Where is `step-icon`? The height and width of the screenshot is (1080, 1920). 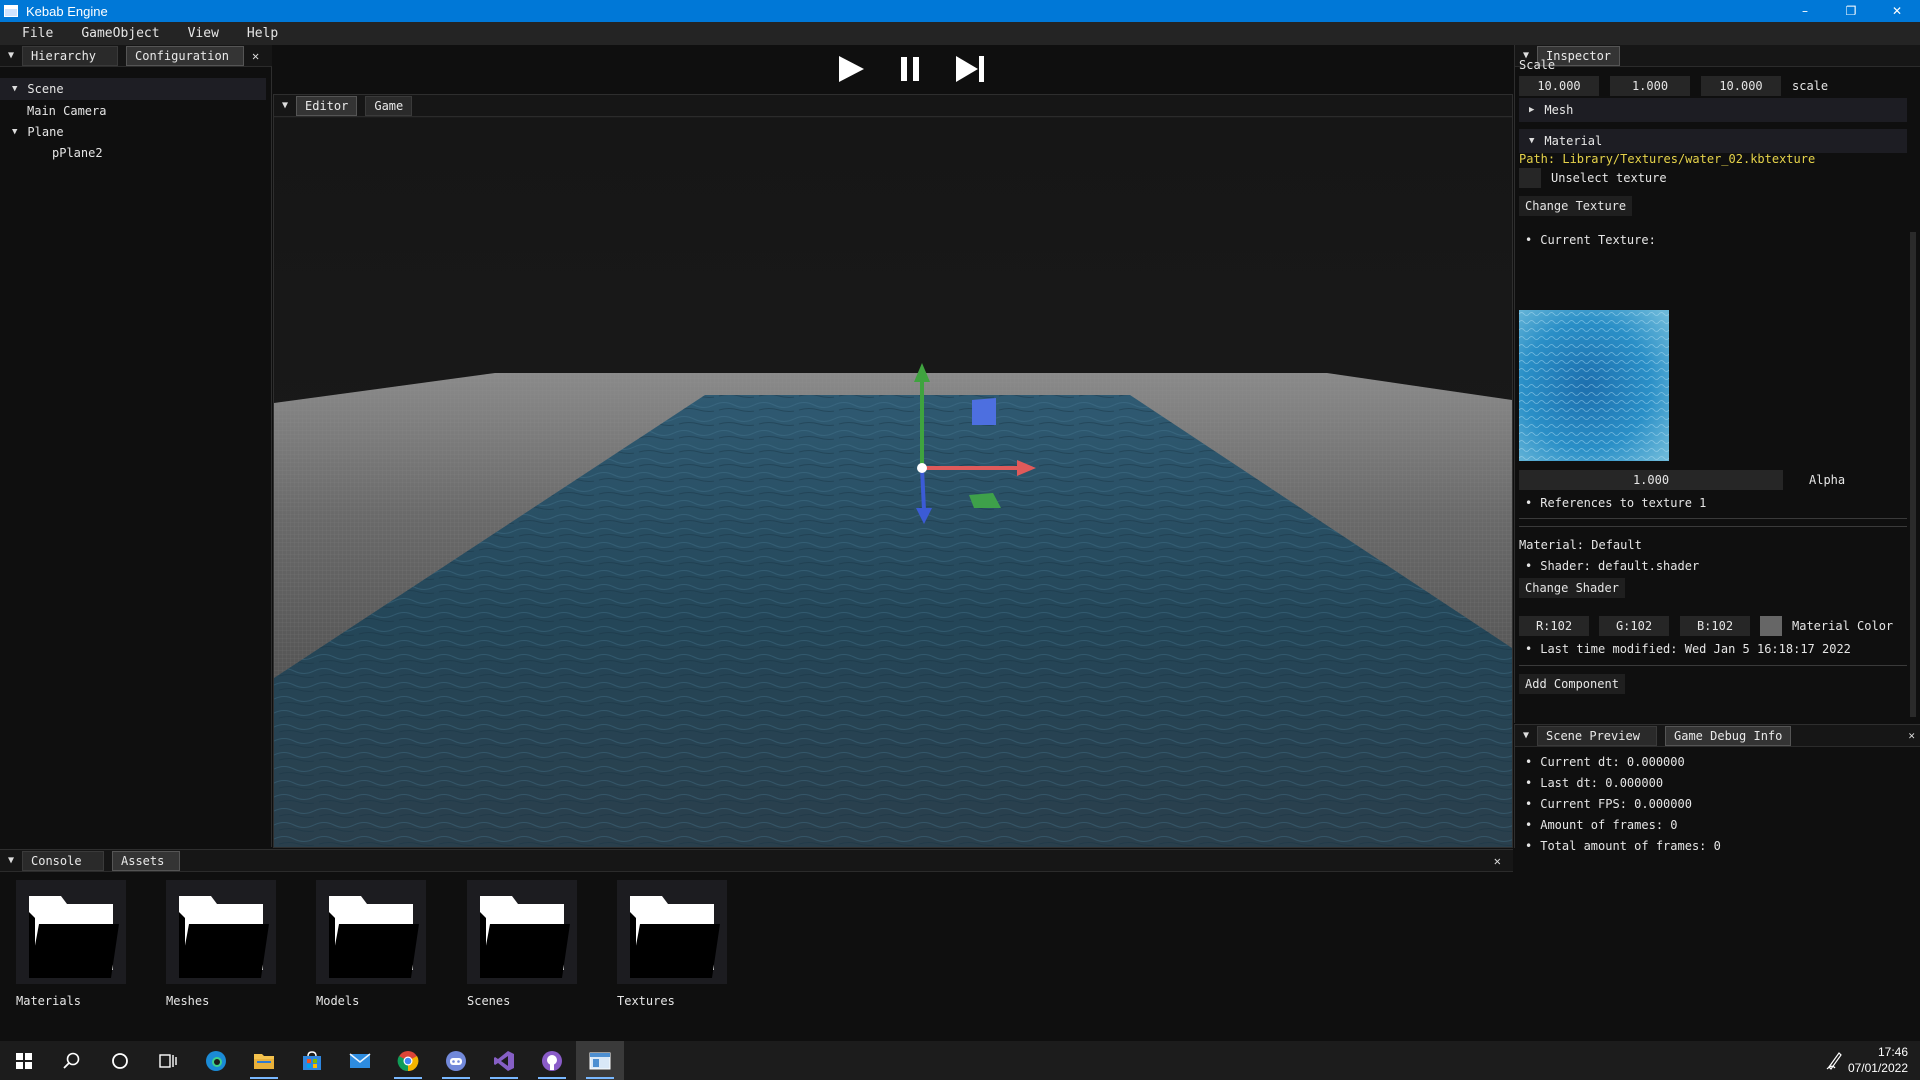 step-icon is located at coordinates (970, 69).